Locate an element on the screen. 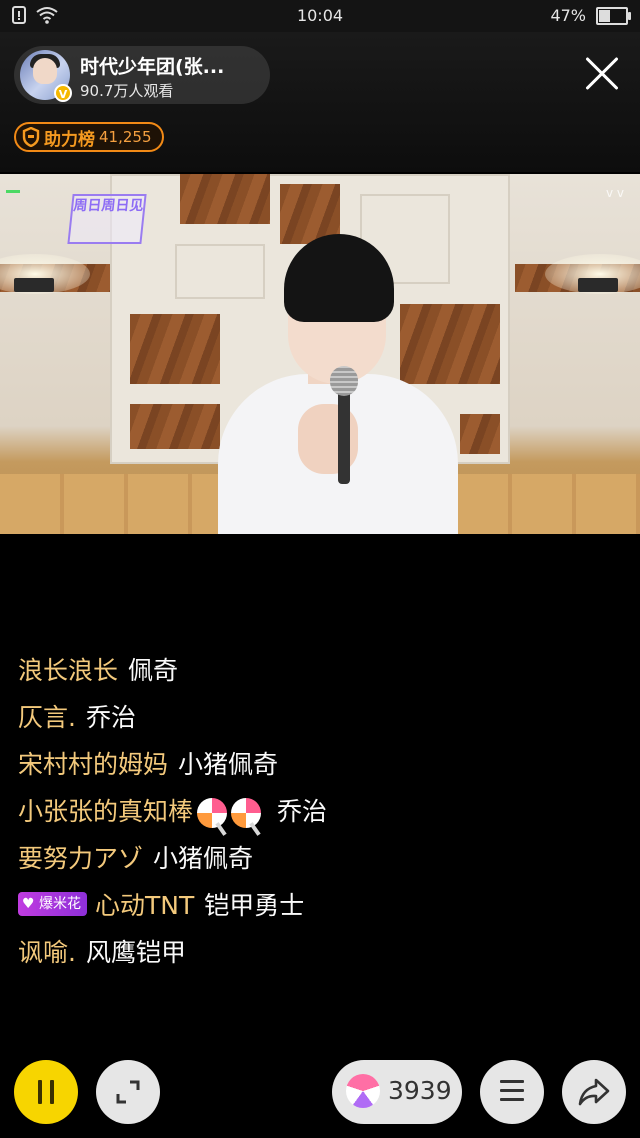 Image resolution: width=640 pixels, height=1138 pixels. streamer is located at coordinates (338, 384).